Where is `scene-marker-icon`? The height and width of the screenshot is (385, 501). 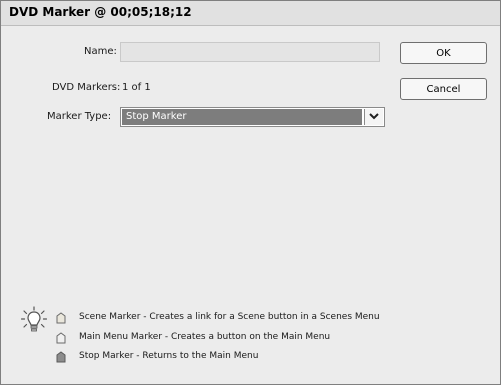
scene-marker-icon is located at coordinates (61, 318).